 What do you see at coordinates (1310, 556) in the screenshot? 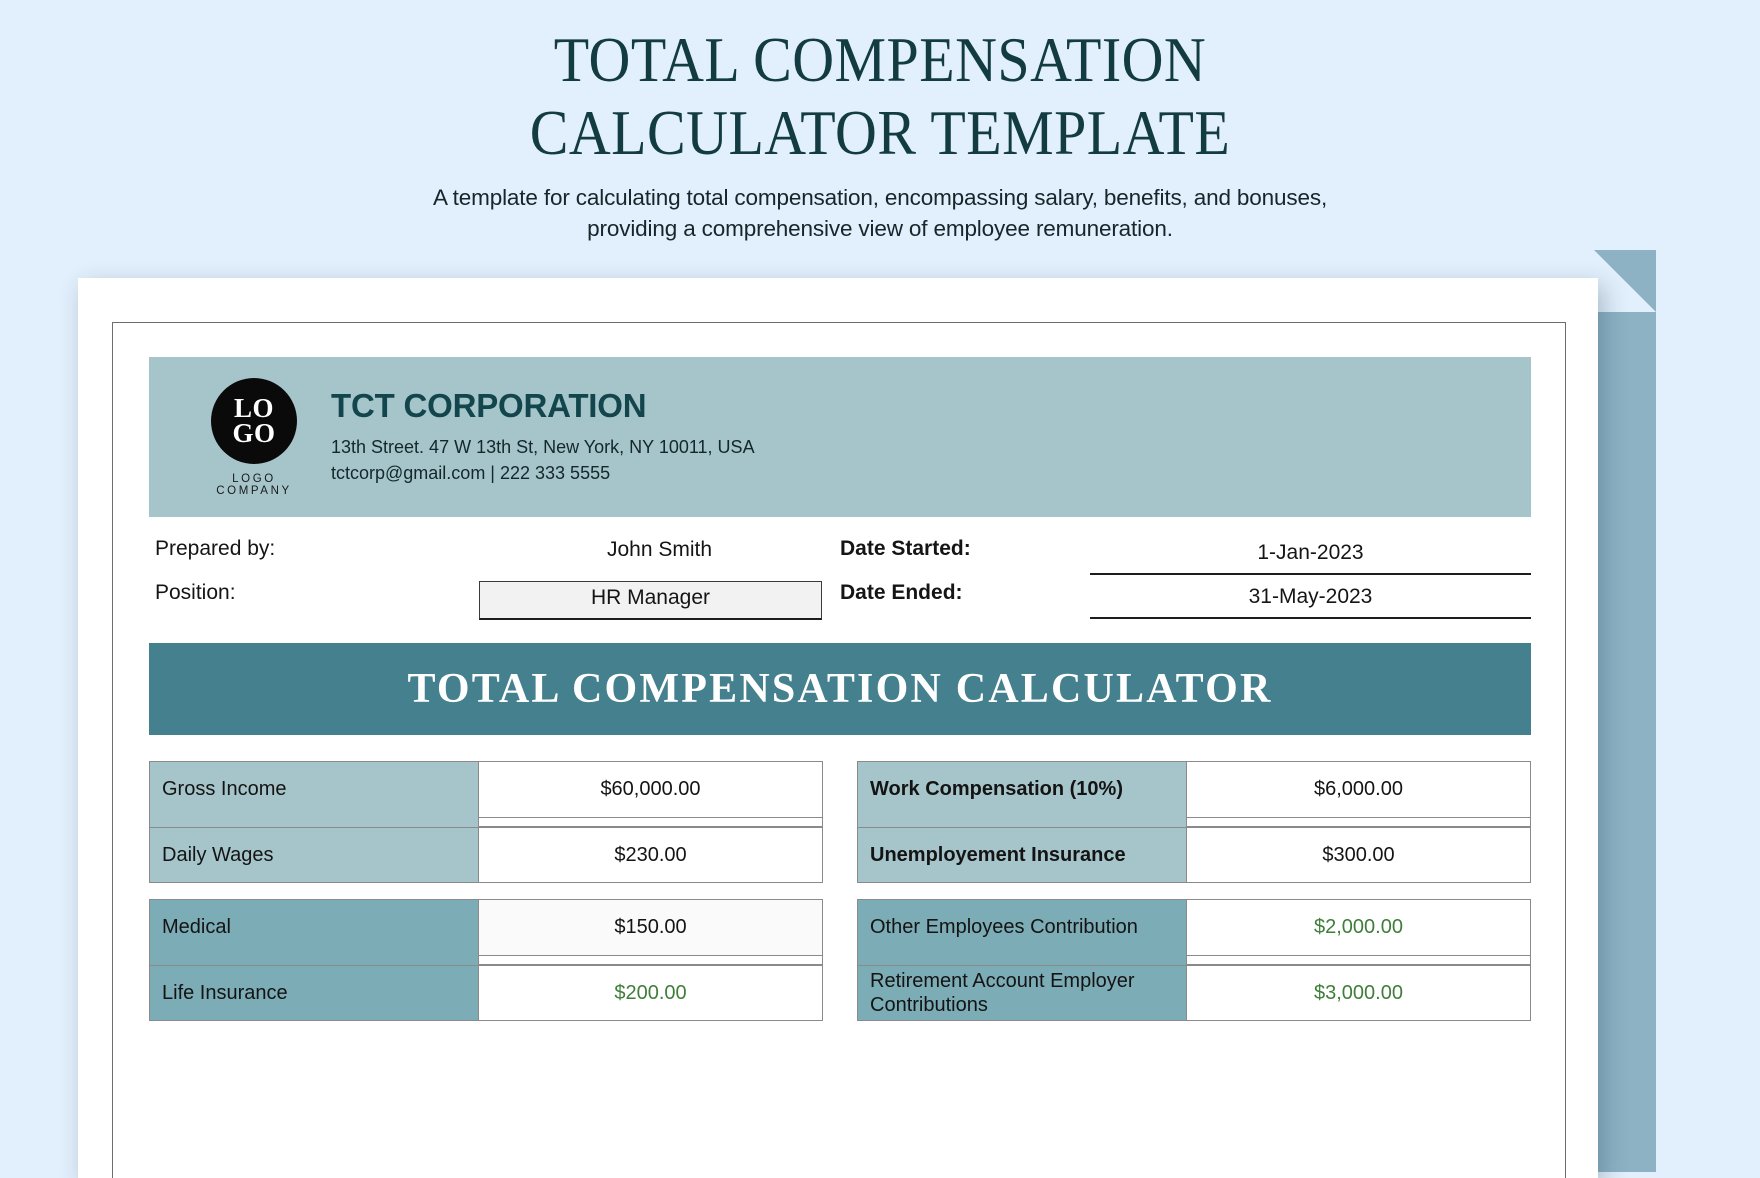
I see `date-started-field: 1-Jan-2023` at bounding box center [1310, 556].